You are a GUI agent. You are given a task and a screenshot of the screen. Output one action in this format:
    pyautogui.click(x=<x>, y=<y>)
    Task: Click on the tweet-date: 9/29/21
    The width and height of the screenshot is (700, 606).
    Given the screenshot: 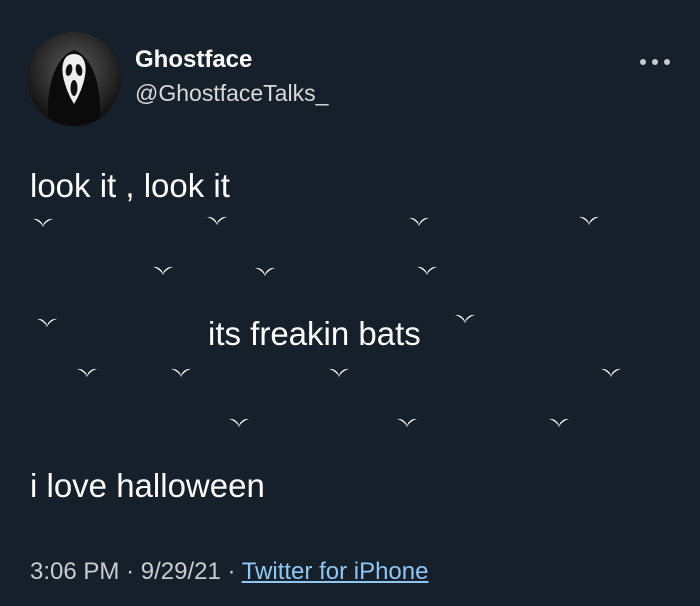 What is the action you would take?
    pyautogui.click(x=181, y=571)
    